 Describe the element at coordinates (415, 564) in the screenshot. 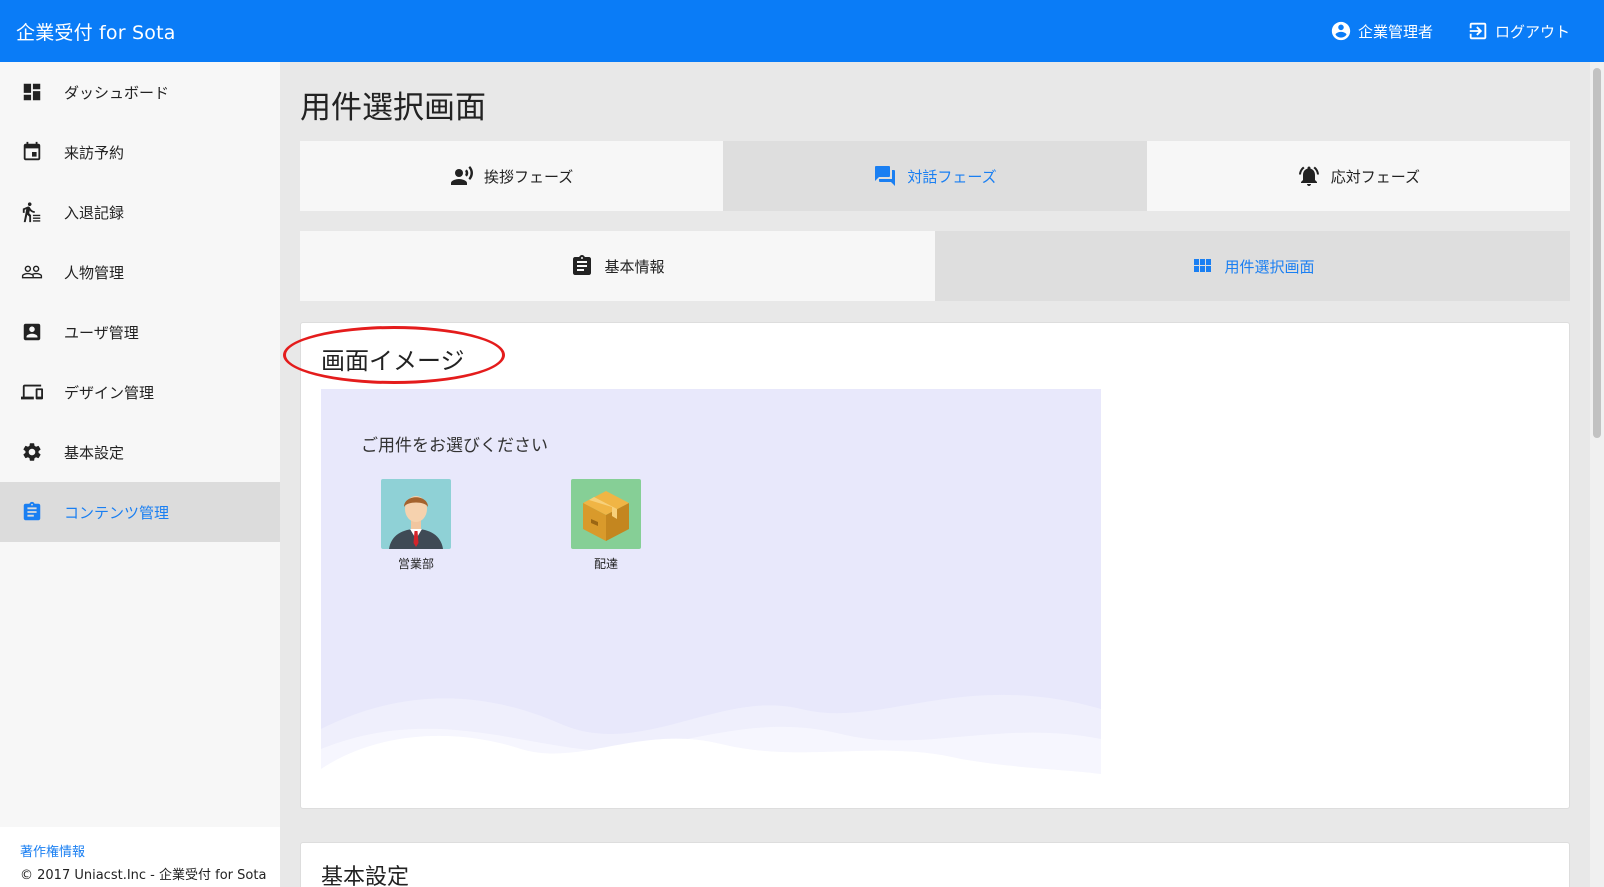

I see `choice-label: 営業部` at that location.